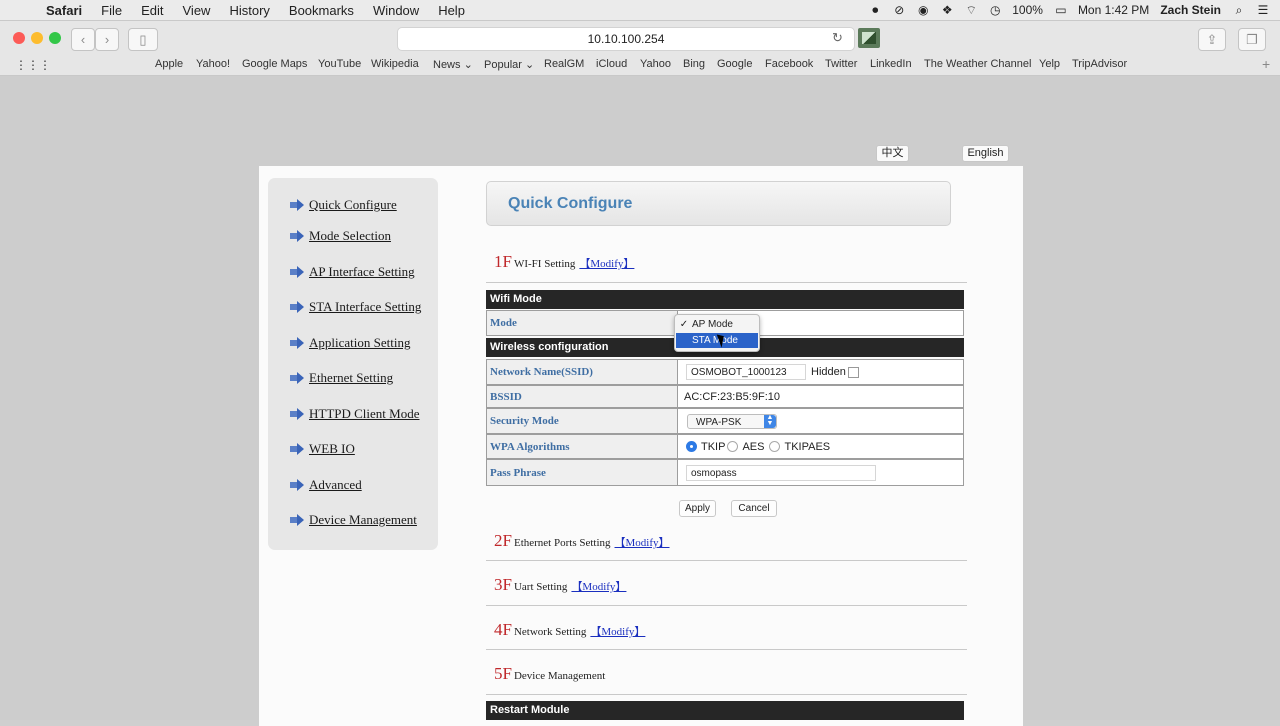  What do you see at coordinates (971, 10) in the screenshot?
I see `wifi-icon: ⌔` at bounding box center [971, 10].